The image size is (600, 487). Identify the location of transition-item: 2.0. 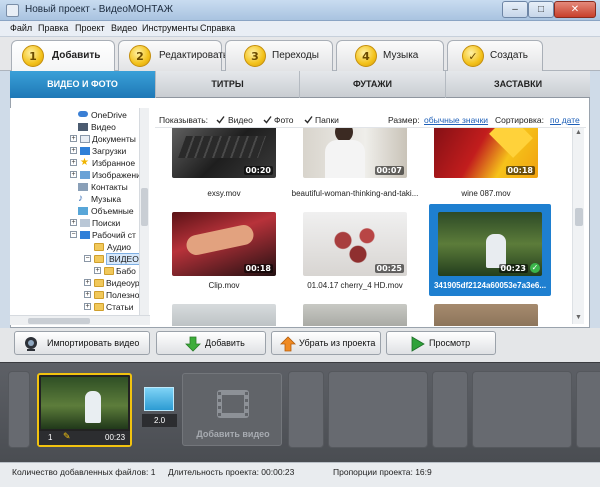
(159, 408).